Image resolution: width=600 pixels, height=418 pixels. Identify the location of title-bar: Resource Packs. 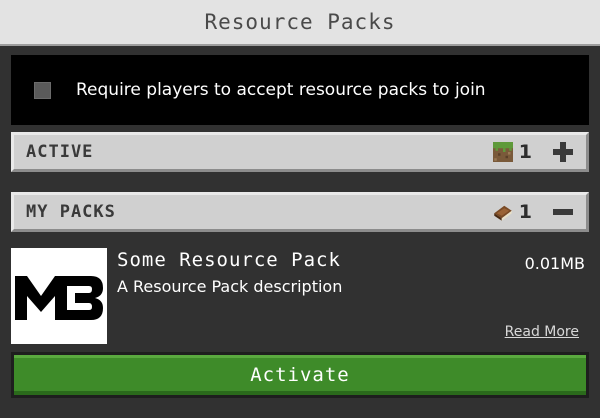
(300, 23).